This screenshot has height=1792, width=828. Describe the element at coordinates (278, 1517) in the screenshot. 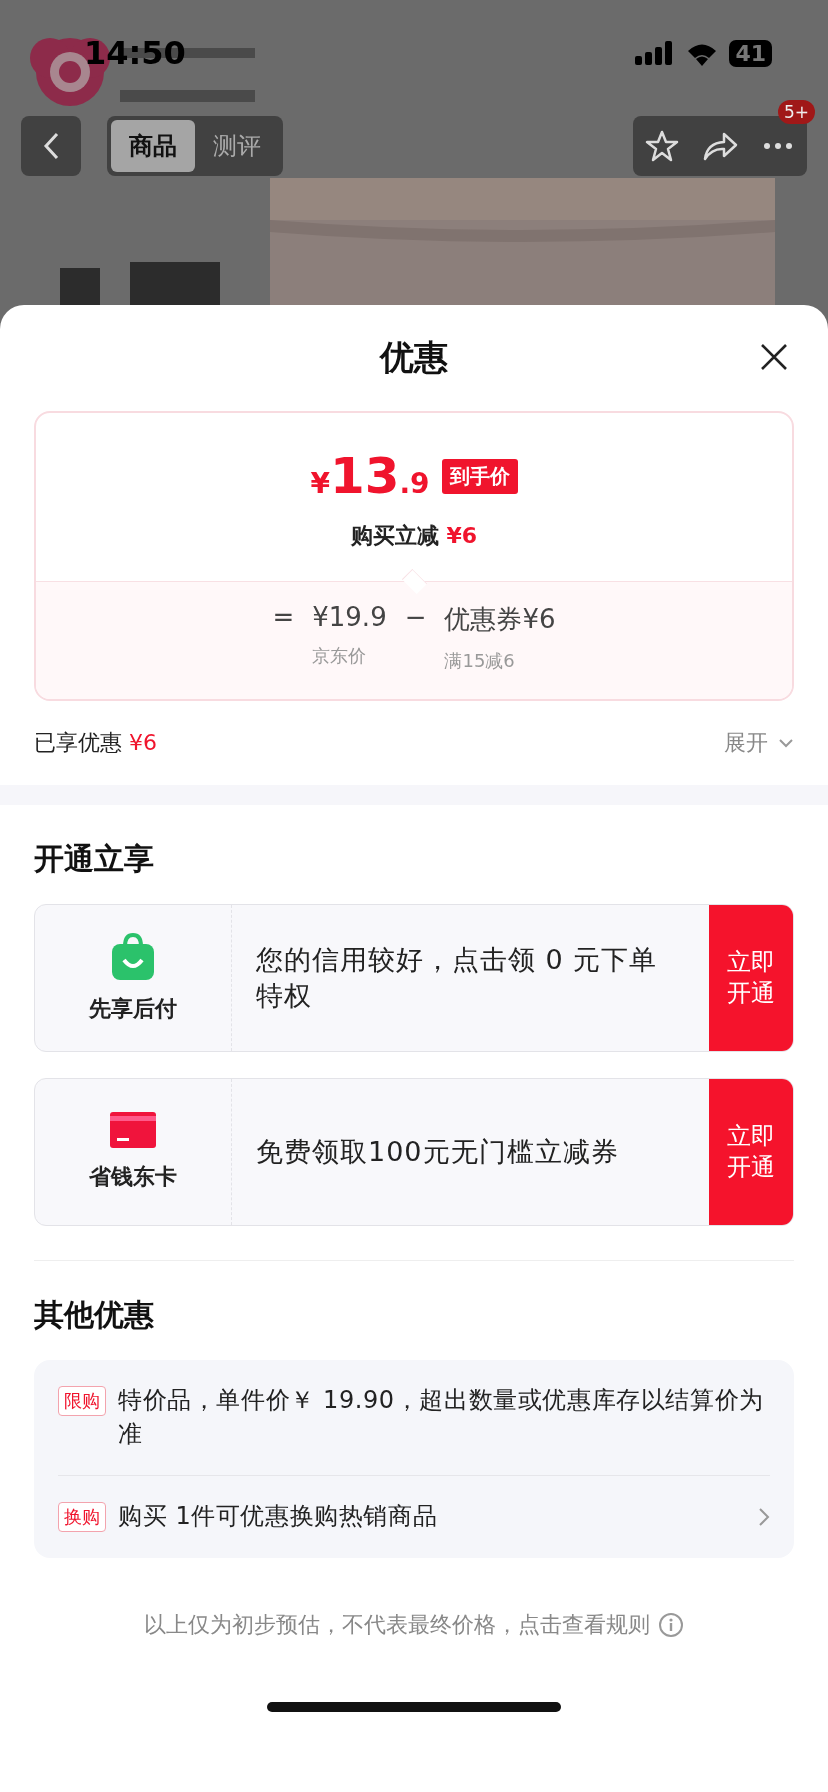

I see `promotion-text: 购买 1件可优惠换购热销商品` at that location.